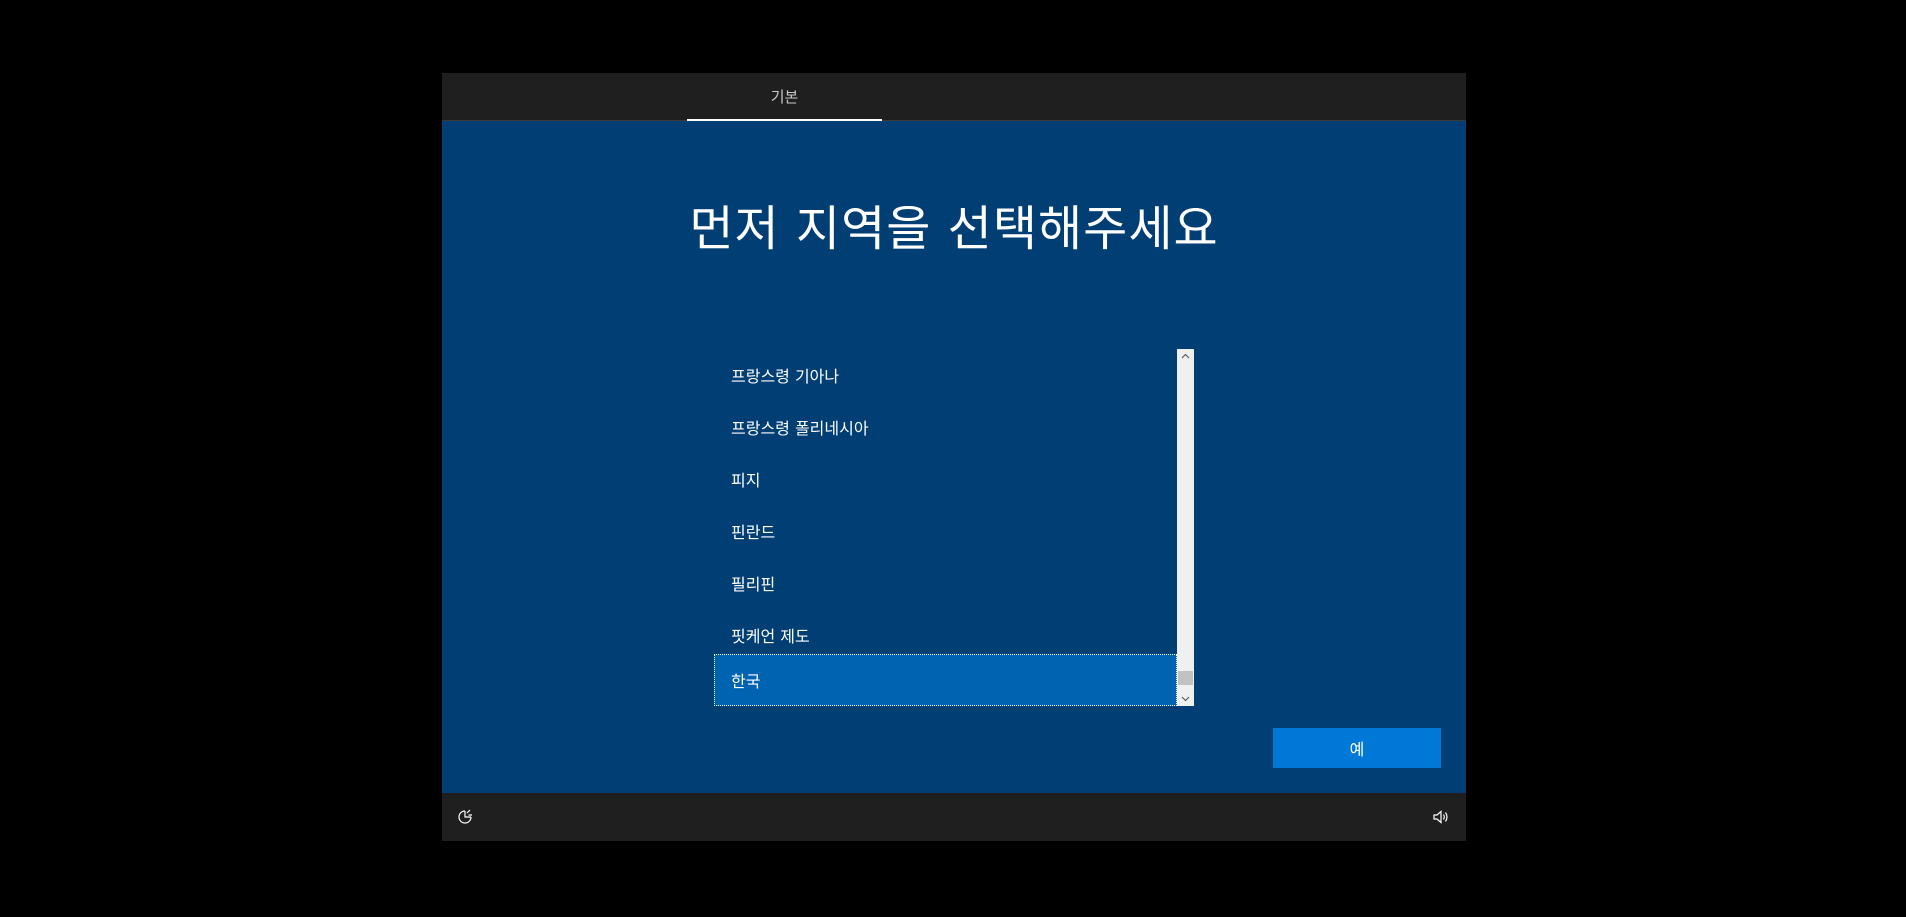  What do you see at coordinates (945, 427) in the screenshot?
I see `list-item: 프랑스령 폴리네시아` at bounding box center [945, 427].